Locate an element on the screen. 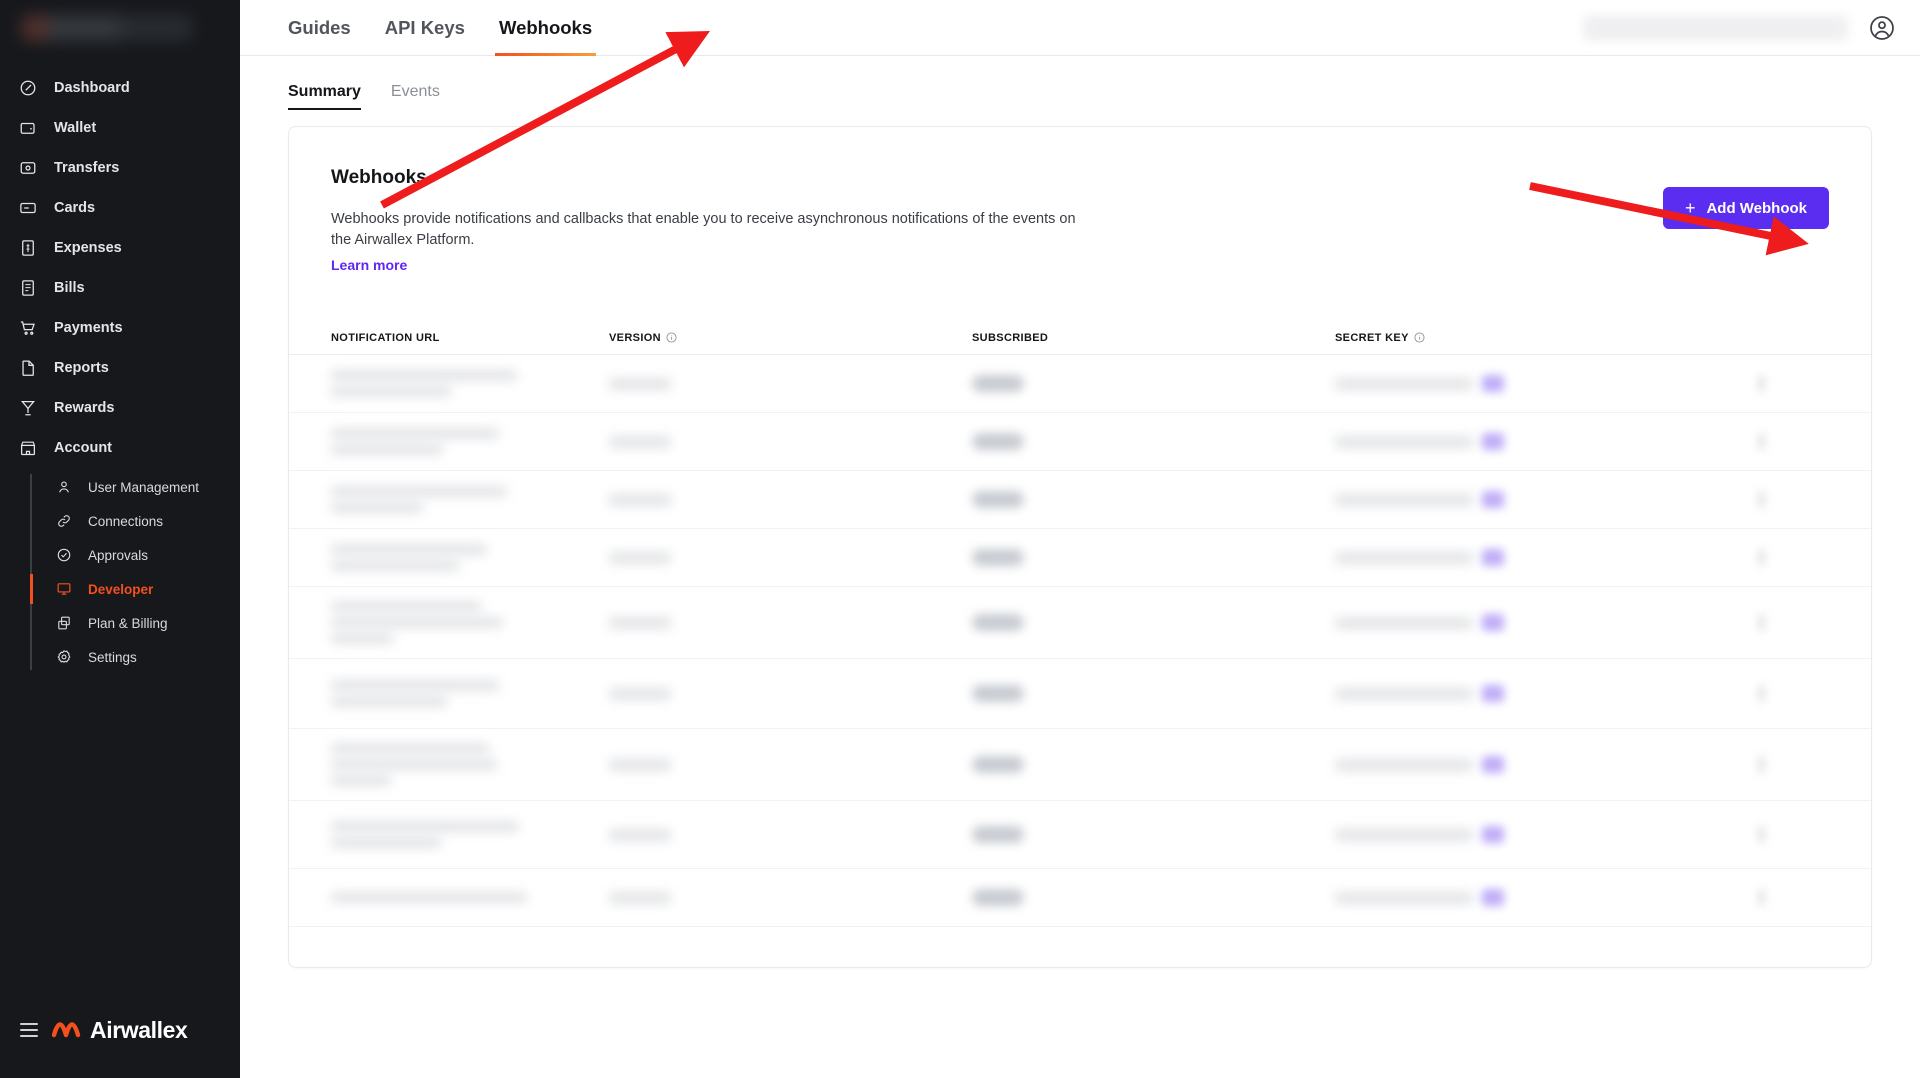 Image resolution: width=1920 pixels, height=1078 pixels. sidebar-item-wallet: Wallet is located at coordinates (120, 128).